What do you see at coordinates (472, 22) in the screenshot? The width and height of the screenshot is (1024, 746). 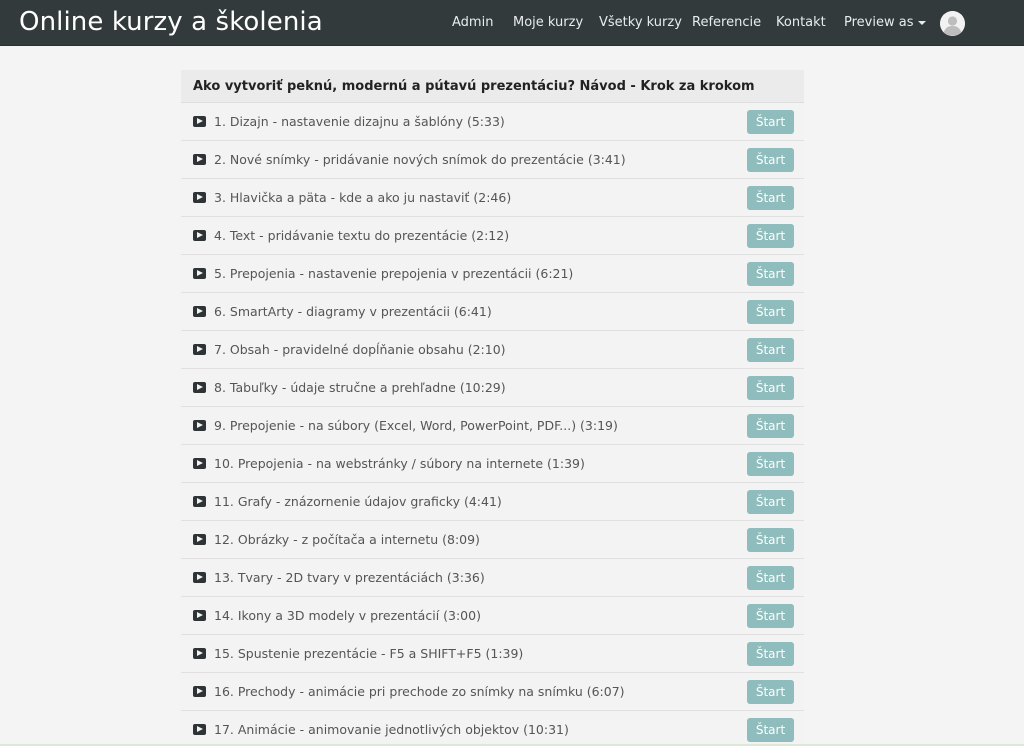 I see `nav-admin: Admin` at bounding box center [472, 22].